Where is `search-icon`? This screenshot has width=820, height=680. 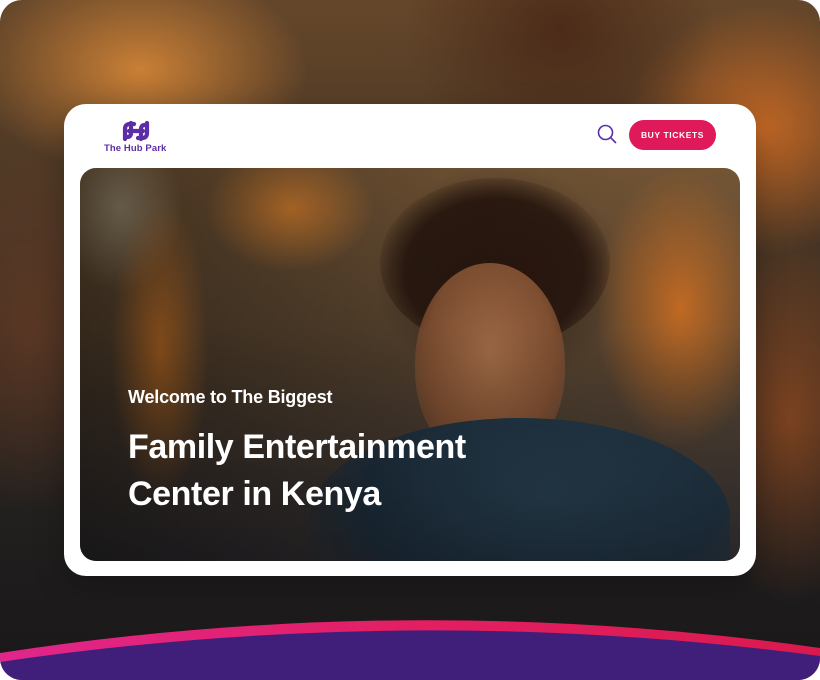
search-icon is located at coordinates (607, 134).